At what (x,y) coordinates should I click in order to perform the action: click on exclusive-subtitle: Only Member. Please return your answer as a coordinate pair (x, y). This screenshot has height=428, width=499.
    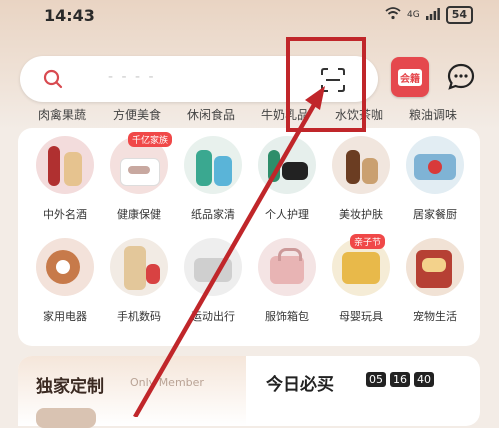
    Looking at the image, I should click on (167, 382).